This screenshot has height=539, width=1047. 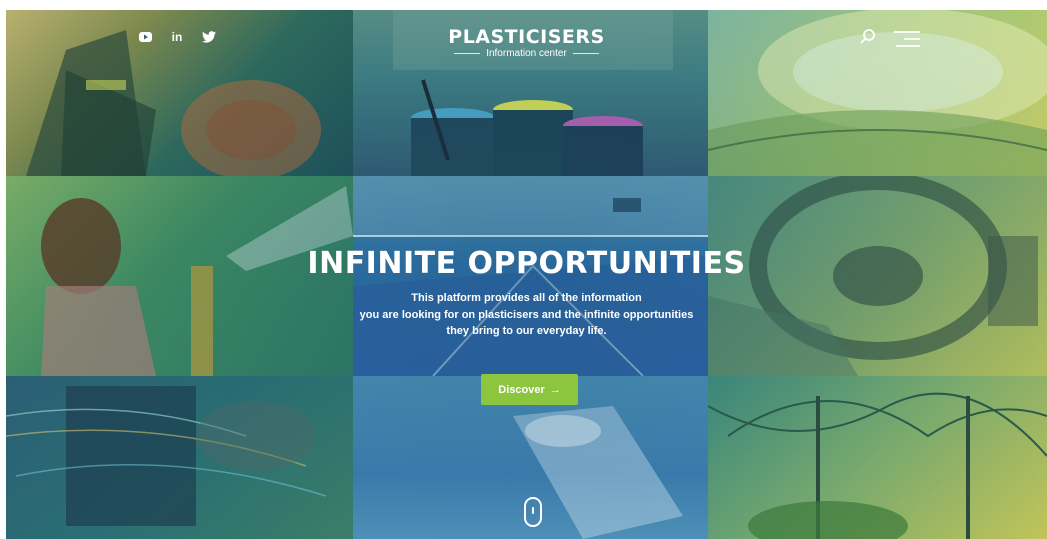 What do you see at coordinates (868, 37) in the screenshot?
I see `search-icon` at bounding box center [868, 37].